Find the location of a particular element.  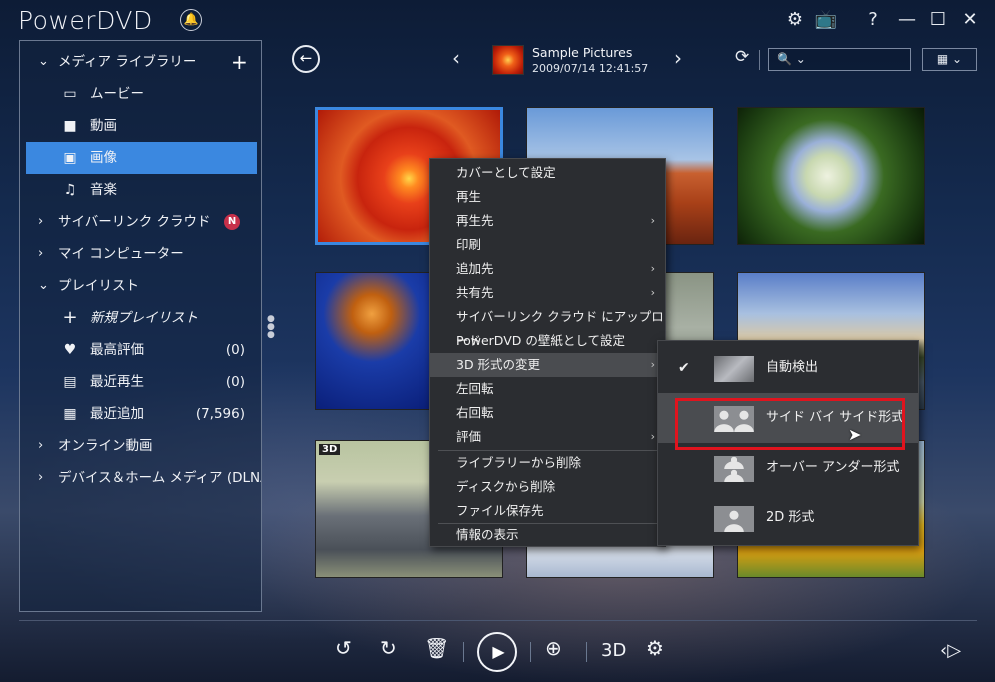

bottom-divider is located at coordinates (498, 620).